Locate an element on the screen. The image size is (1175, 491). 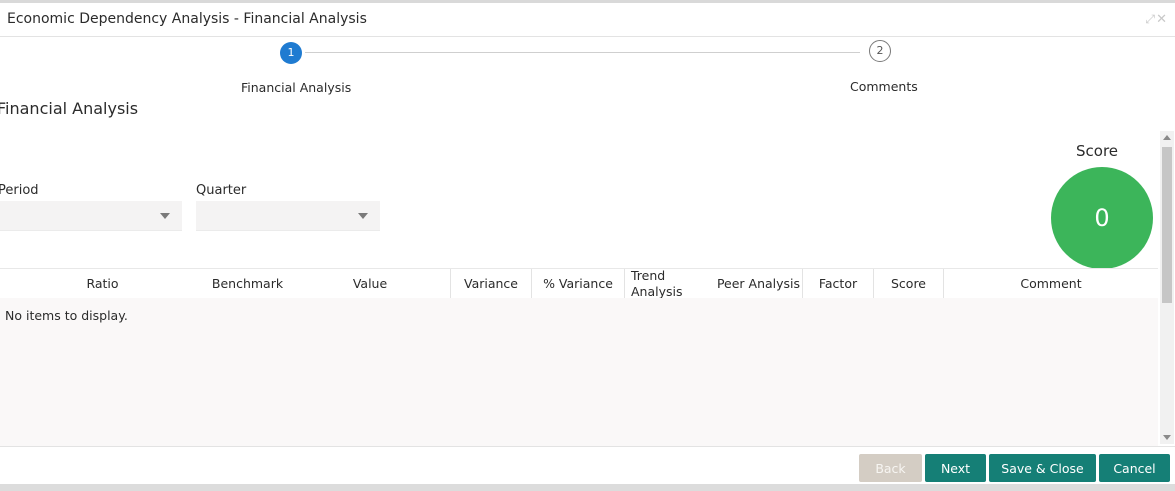
column-header-value: Value is located at coordinates (370, 284).